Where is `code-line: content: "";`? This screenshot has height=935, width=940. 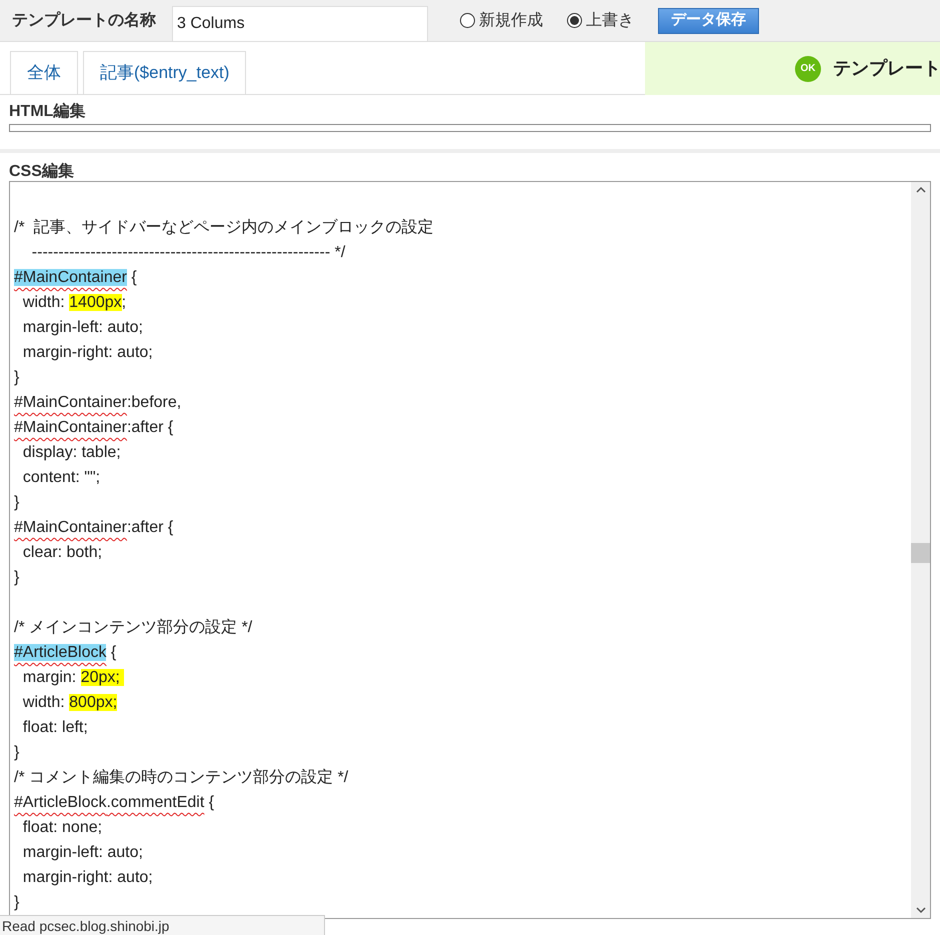 code-line: content: ""; is located at coordinates (61, 477).